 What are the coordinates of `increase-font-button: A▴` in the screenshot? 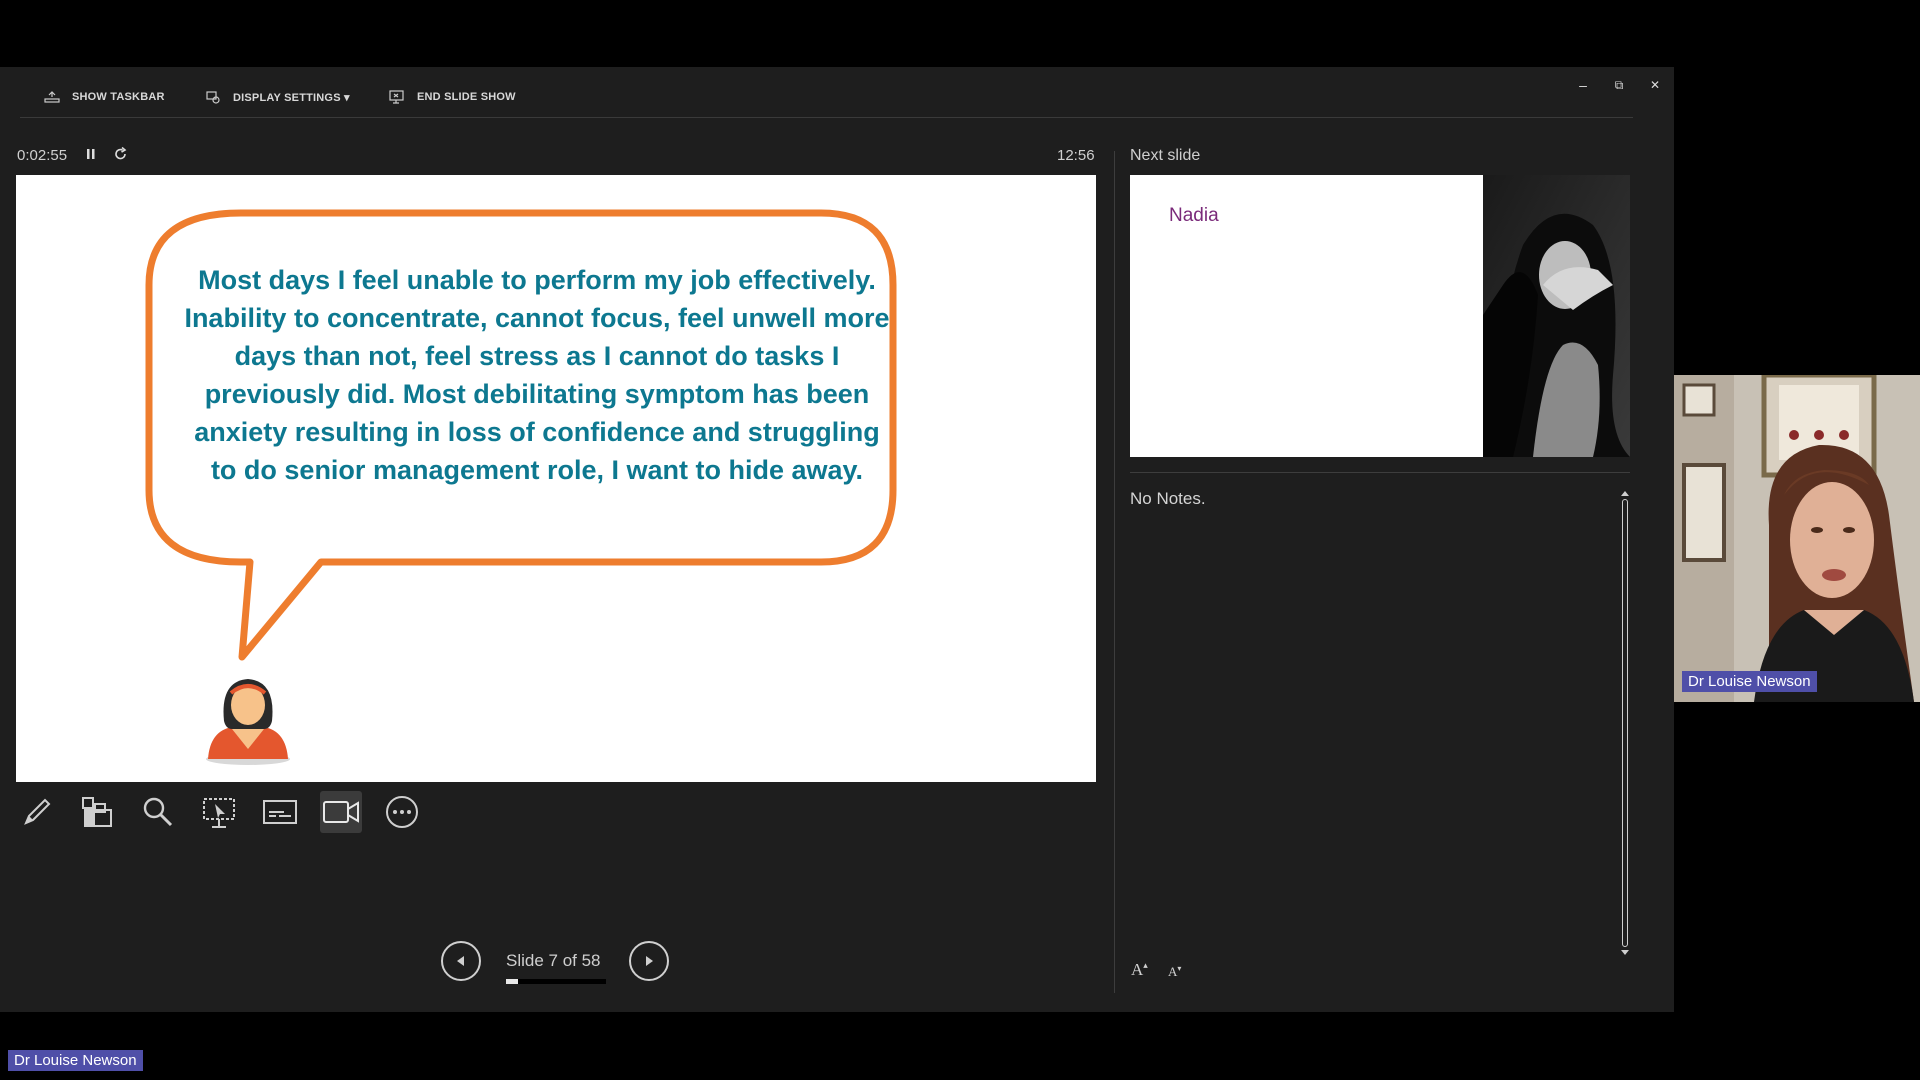 It's located at (1139, 970).